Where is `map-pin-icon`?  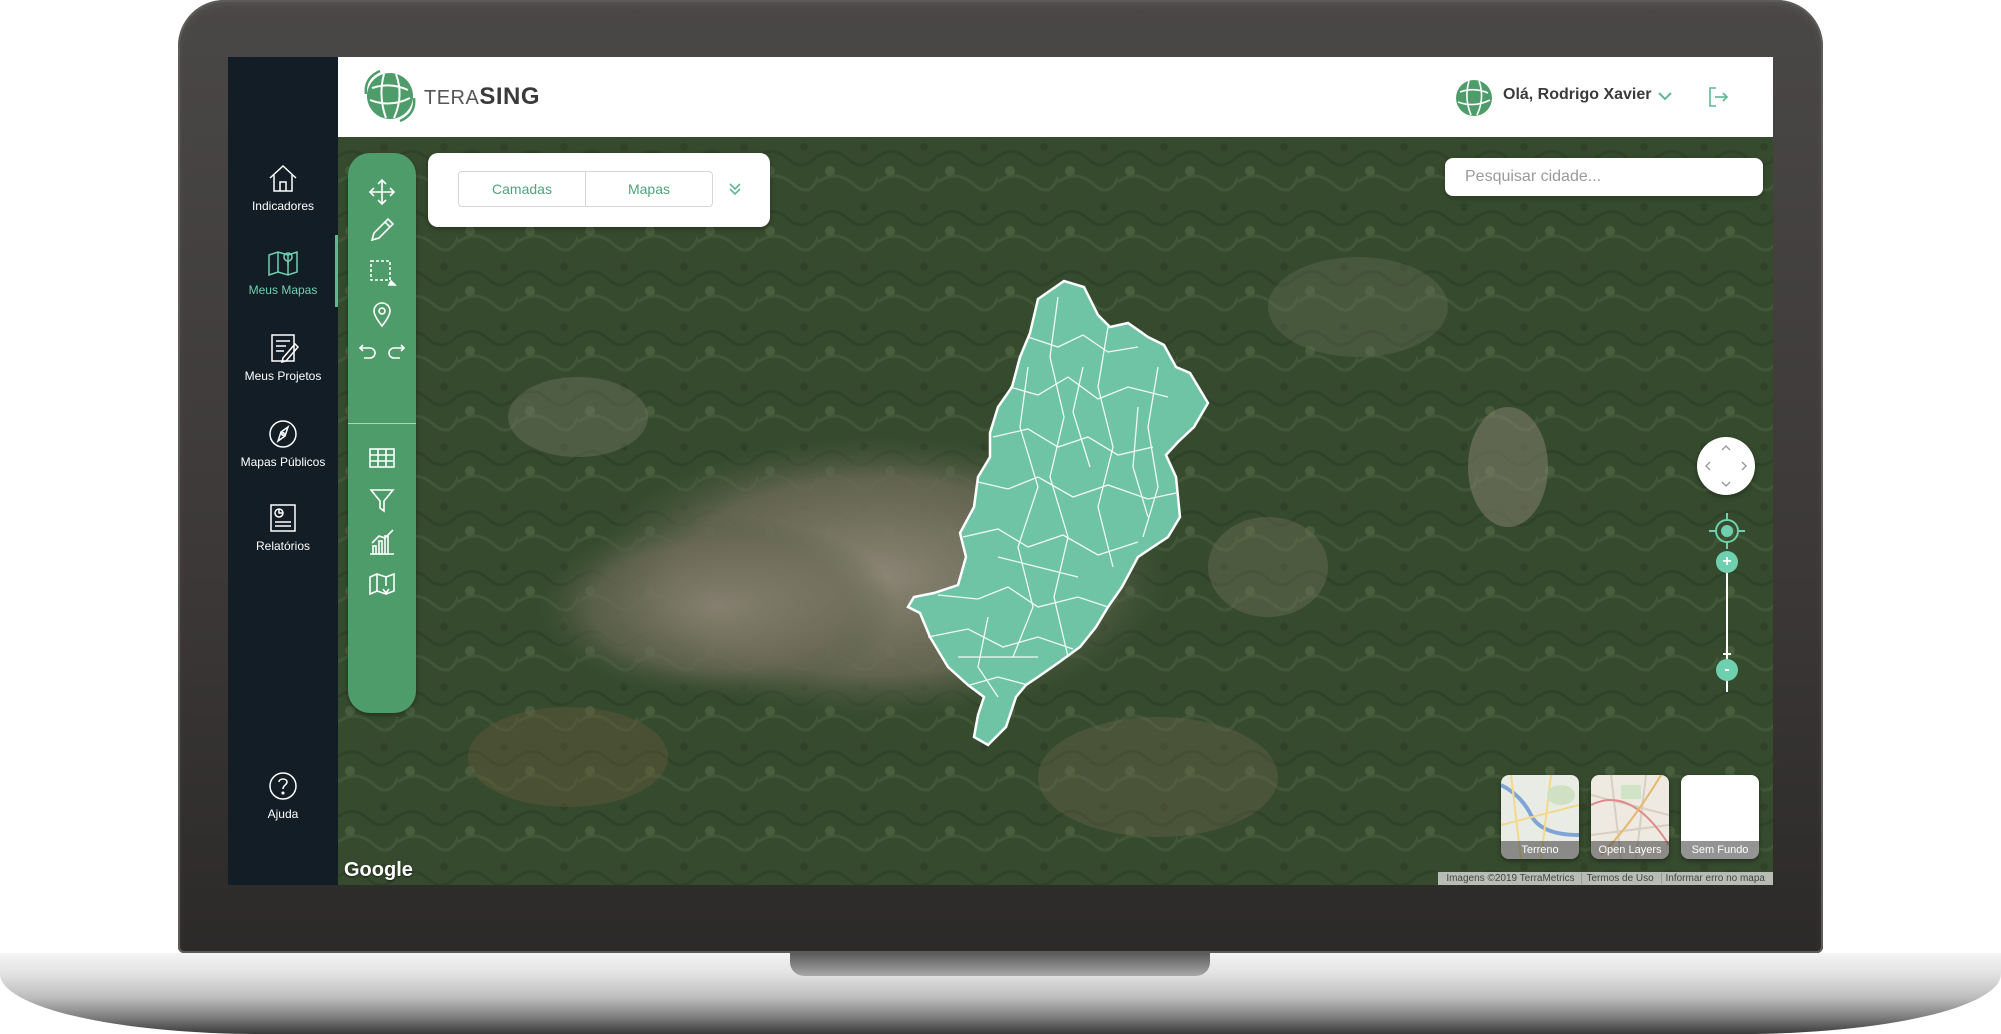 map-pin-icon is located at coordinates (283, 263).